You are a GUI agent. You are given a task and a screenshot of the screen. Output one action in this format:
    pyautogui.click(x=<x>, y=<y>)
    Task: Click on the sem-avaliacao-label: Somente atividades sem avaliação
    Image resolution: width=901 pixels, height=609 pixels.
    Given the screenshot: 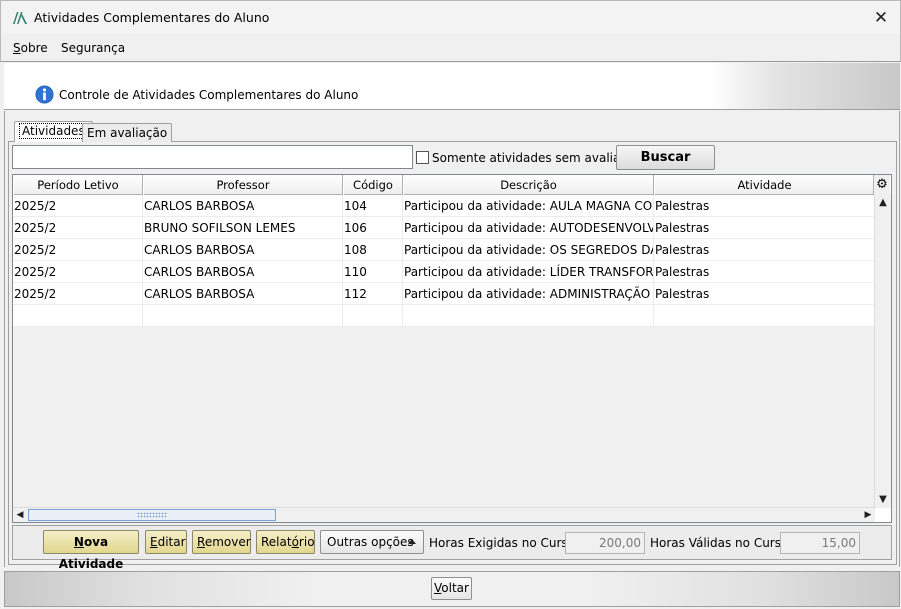 What is the action you would take?
    pyautogui.click(x=537, y=158)
    